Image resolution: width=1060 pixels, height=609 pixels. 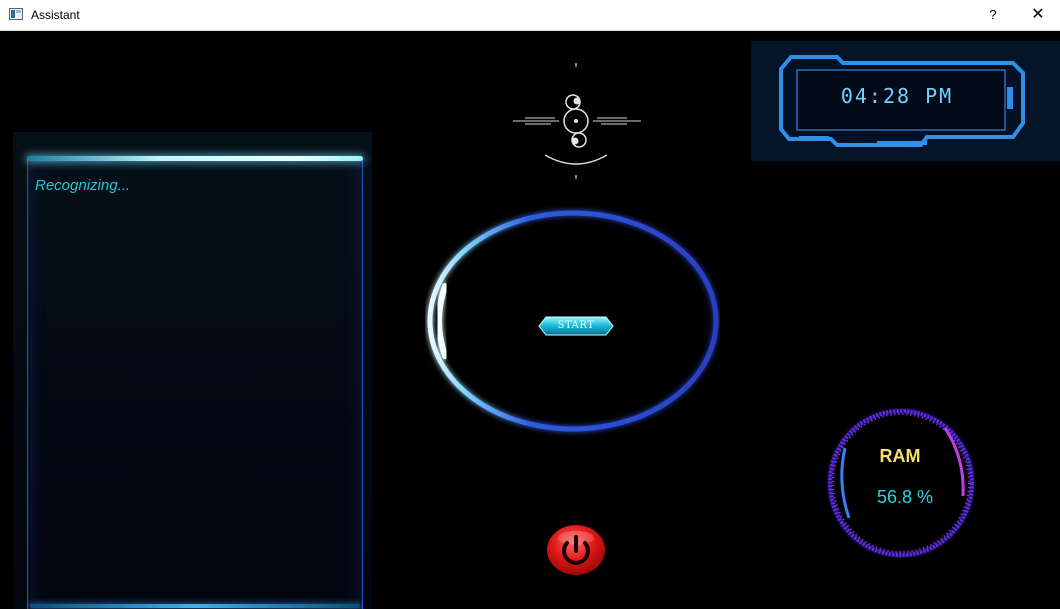 What do you see at coordinates (195, 606) in the screenshot?
I see `recognizer-panel-bottom-glow` at bounding box center [195, 606].